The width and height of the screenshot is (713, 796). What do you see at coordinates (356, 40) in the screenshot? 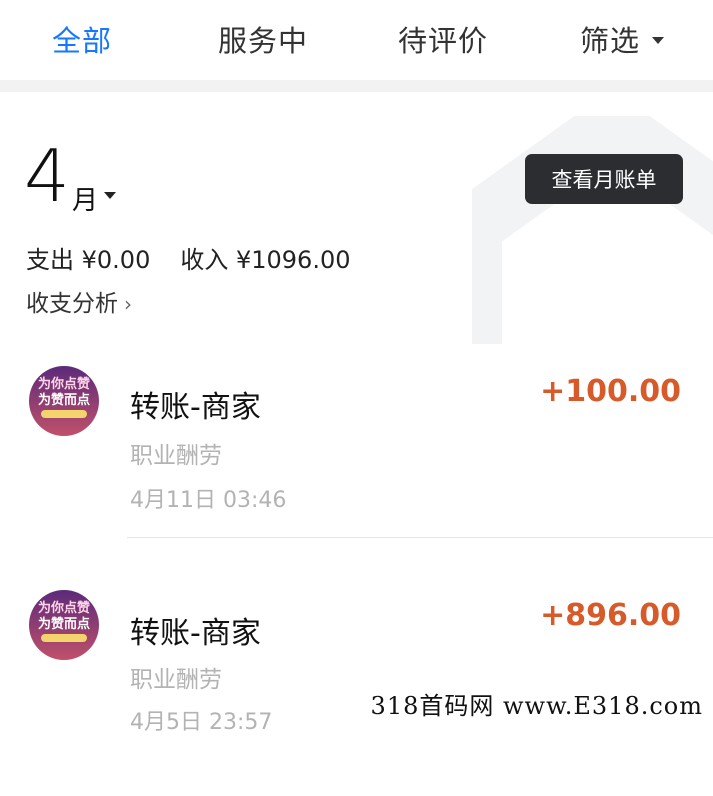
I see `filter-tab-bar: 全部 服务中 待评价 筛选` at bounding box center [356, 40].